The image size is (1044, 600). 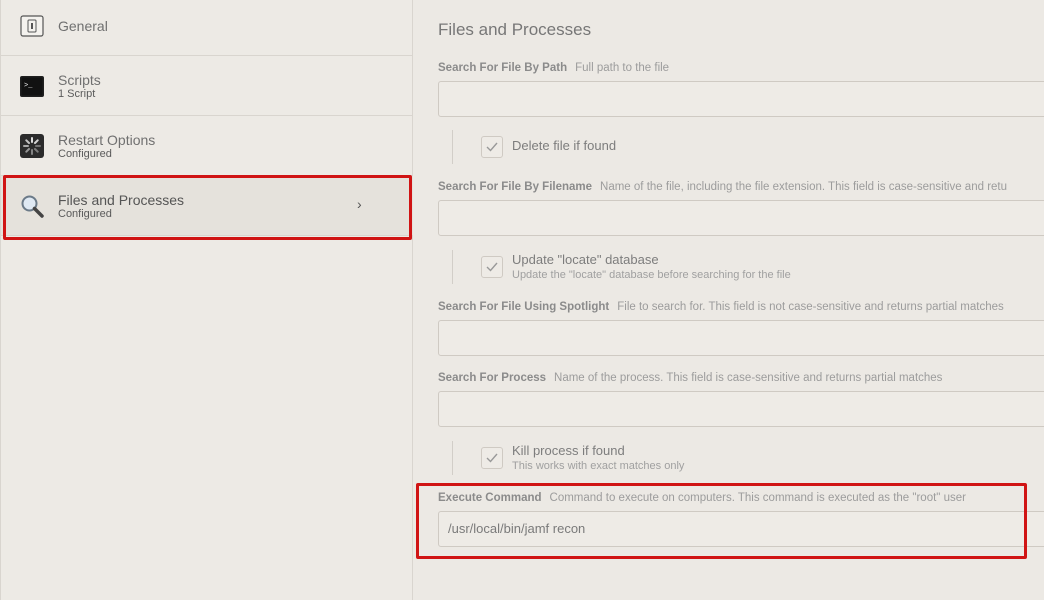 What do you see at coordinates (721, 521) in the screenshot?
I see `highlight-box-execute-command` at bounding box center [721, 521].